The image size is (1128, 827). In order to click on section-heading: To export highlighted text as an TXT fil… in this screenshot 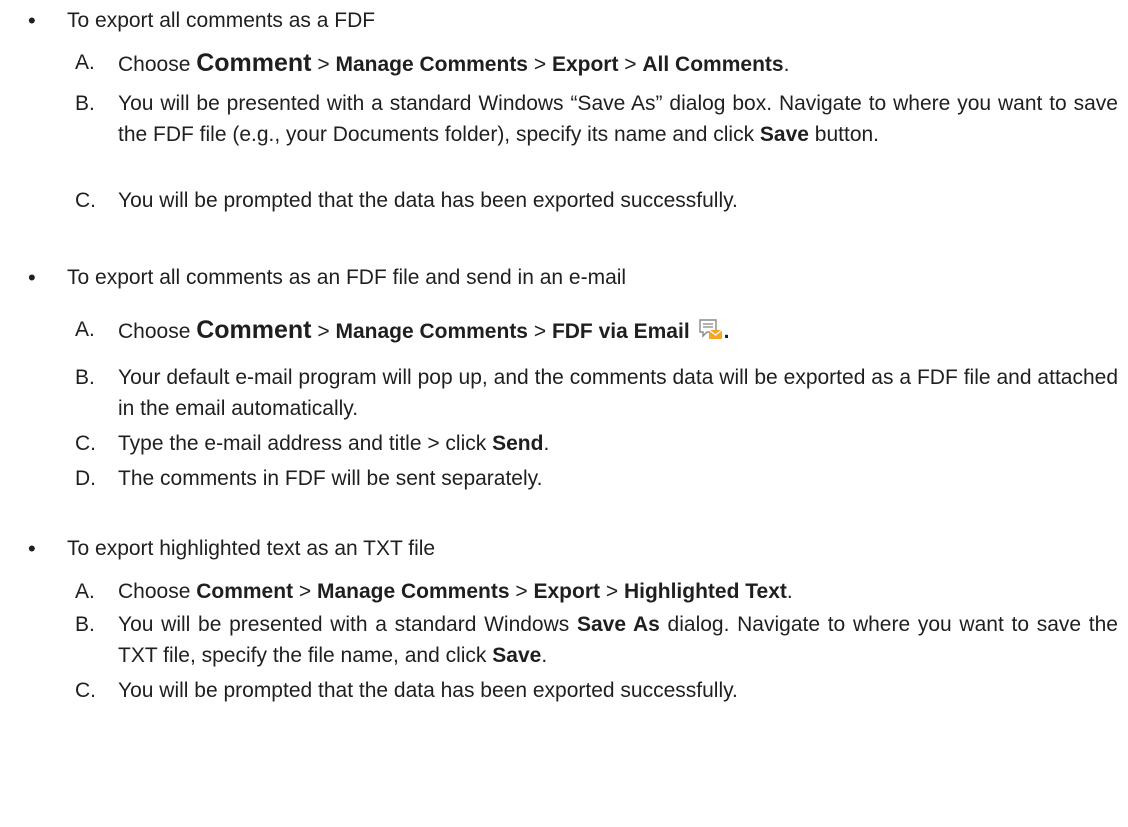, I will do `click(251, 548)`.